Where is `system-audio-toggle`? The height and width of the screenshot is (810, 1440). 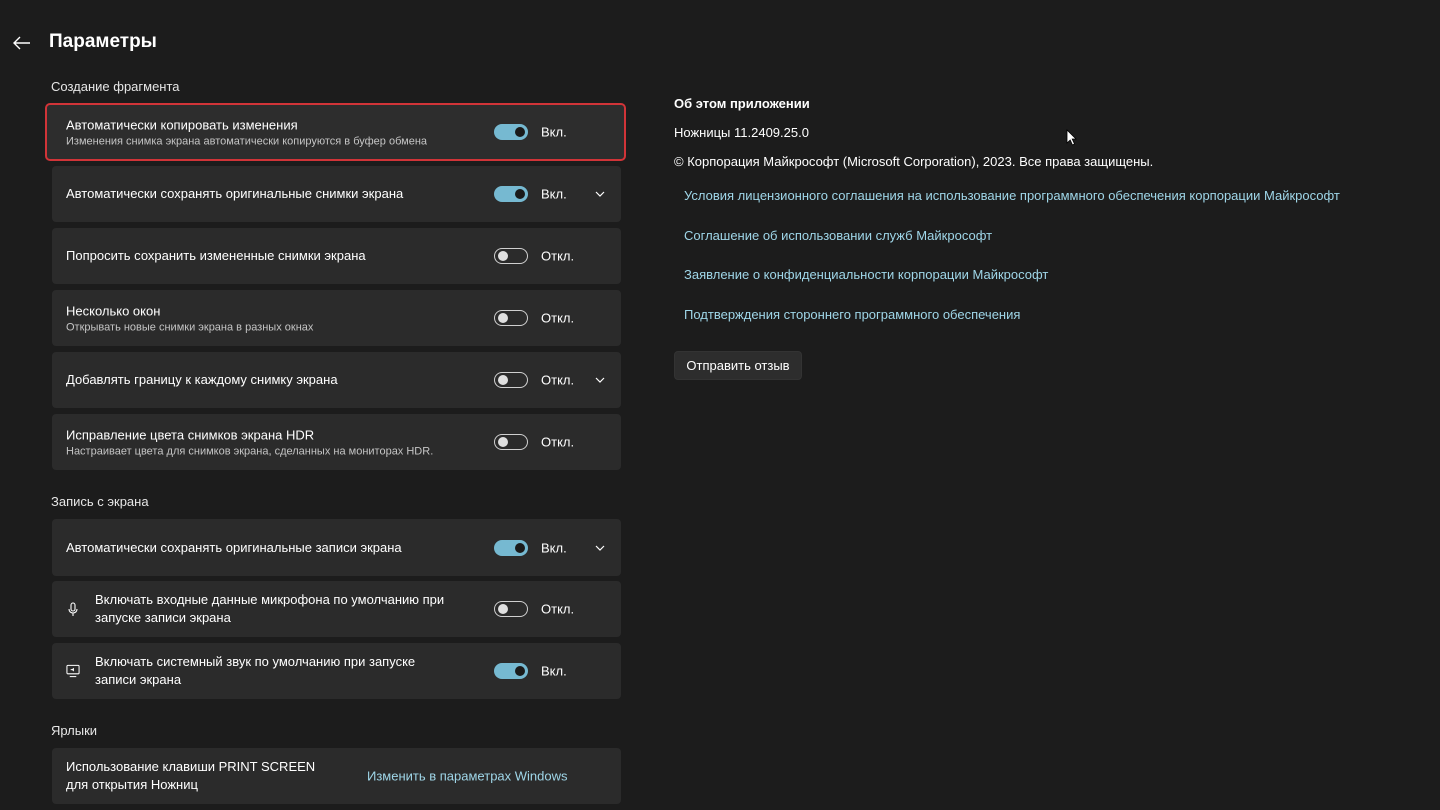
system-audio-toggle is located at coordinates (511, 671).